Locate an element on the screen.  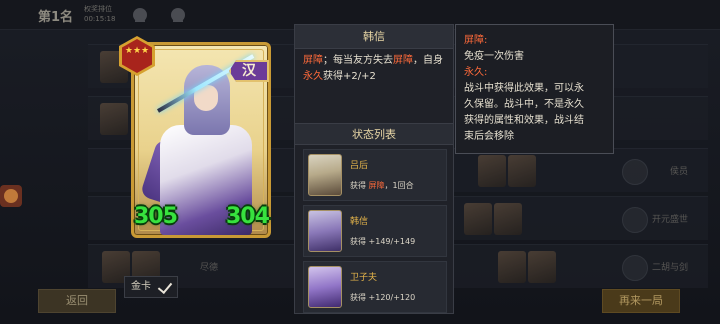
effect-text: 获得 +120/+120 is located at coordinates (383, 297).